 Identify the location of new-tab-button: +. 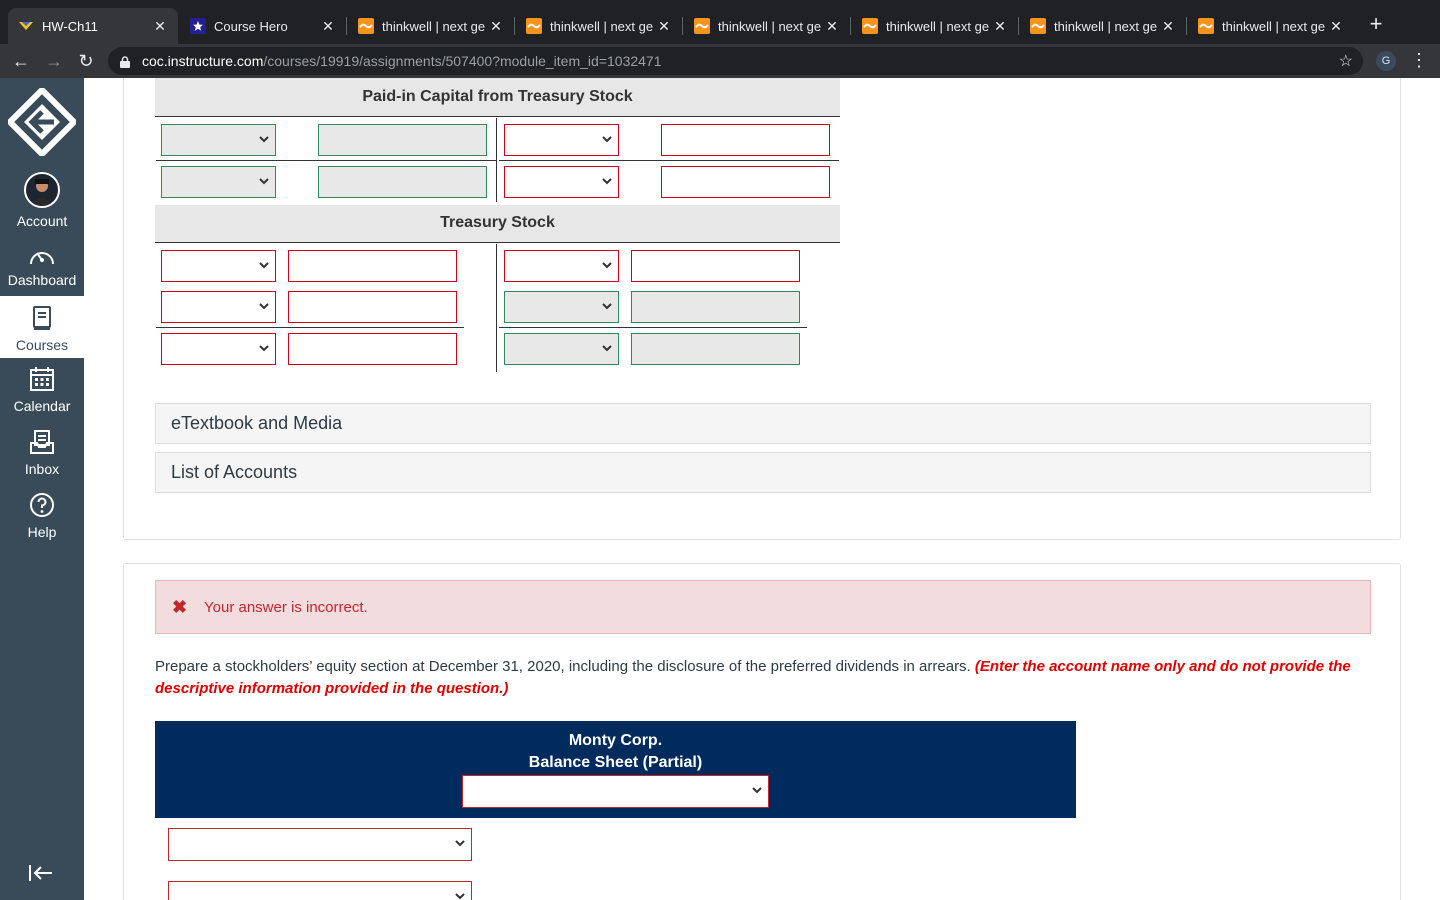
(1376, 24).